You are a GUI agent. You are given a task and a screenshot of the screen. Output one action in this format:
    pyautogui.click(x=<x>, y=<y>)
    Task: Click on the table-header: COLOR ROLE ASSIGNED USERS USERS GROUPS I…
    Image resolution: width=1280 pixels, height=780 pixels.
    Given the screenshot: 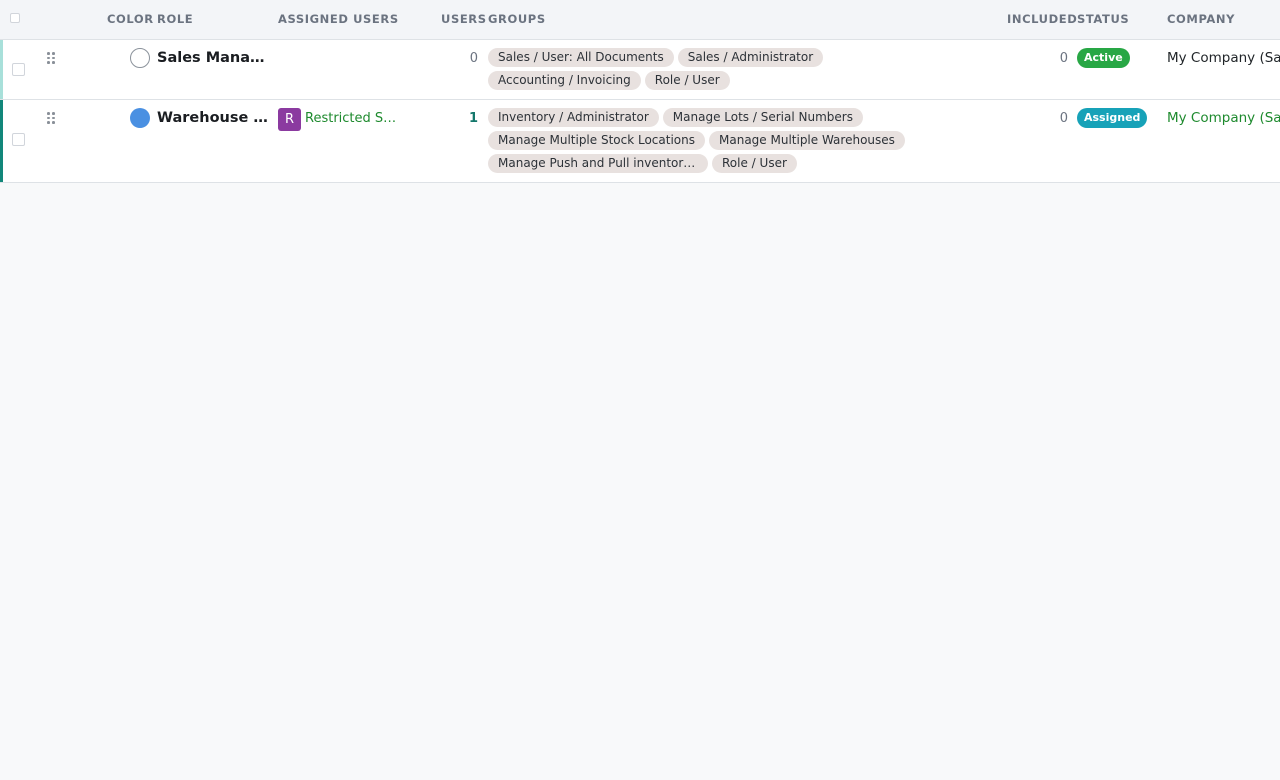 What is the action you would take?
    pyautogui.click(x=640, y=20)
    